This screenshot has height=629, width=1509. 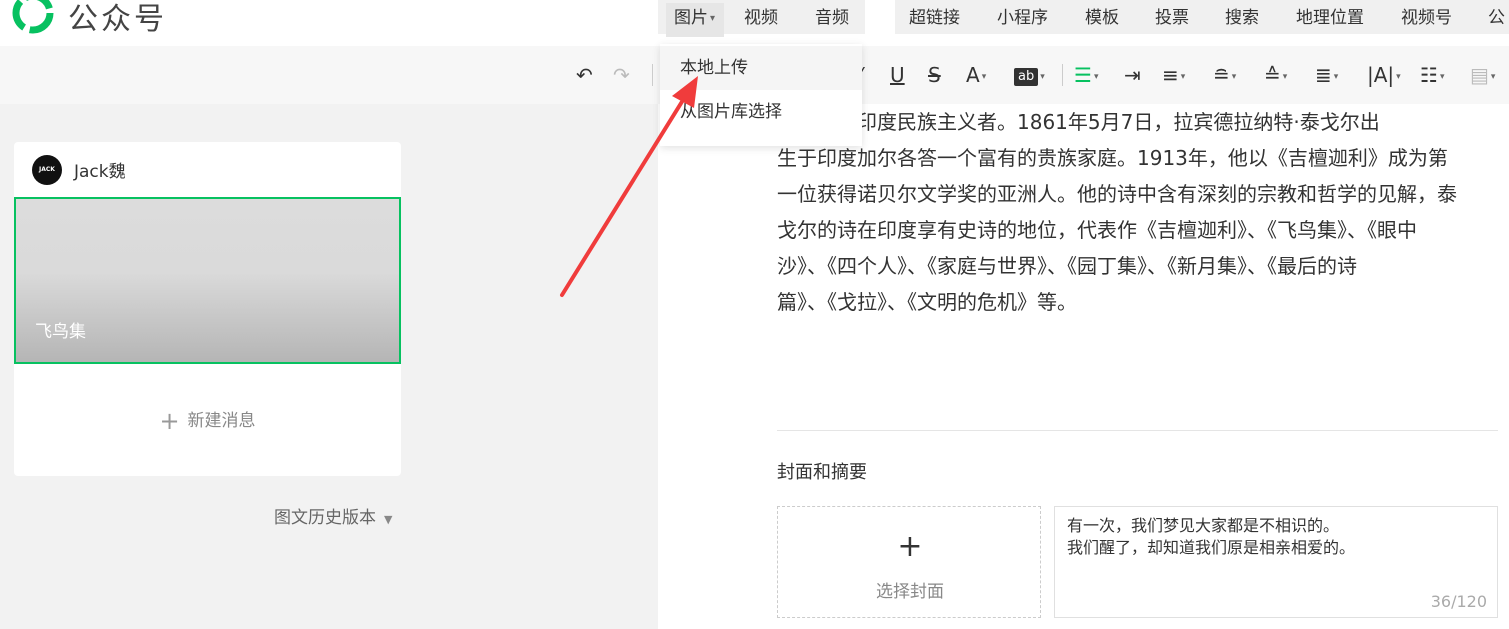 What do you see at coordinates (822, 472) in the screenshot?
I see `cover-section-title: 封面和摘要` at bounding box center [822, 472].